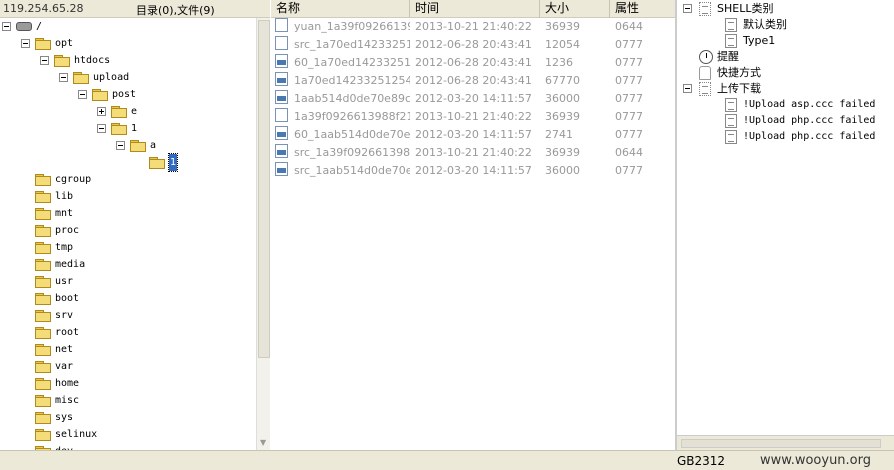 The width and height of the screenshot is (894, 470). I want to click on tree-node: net, so click(128, 349).